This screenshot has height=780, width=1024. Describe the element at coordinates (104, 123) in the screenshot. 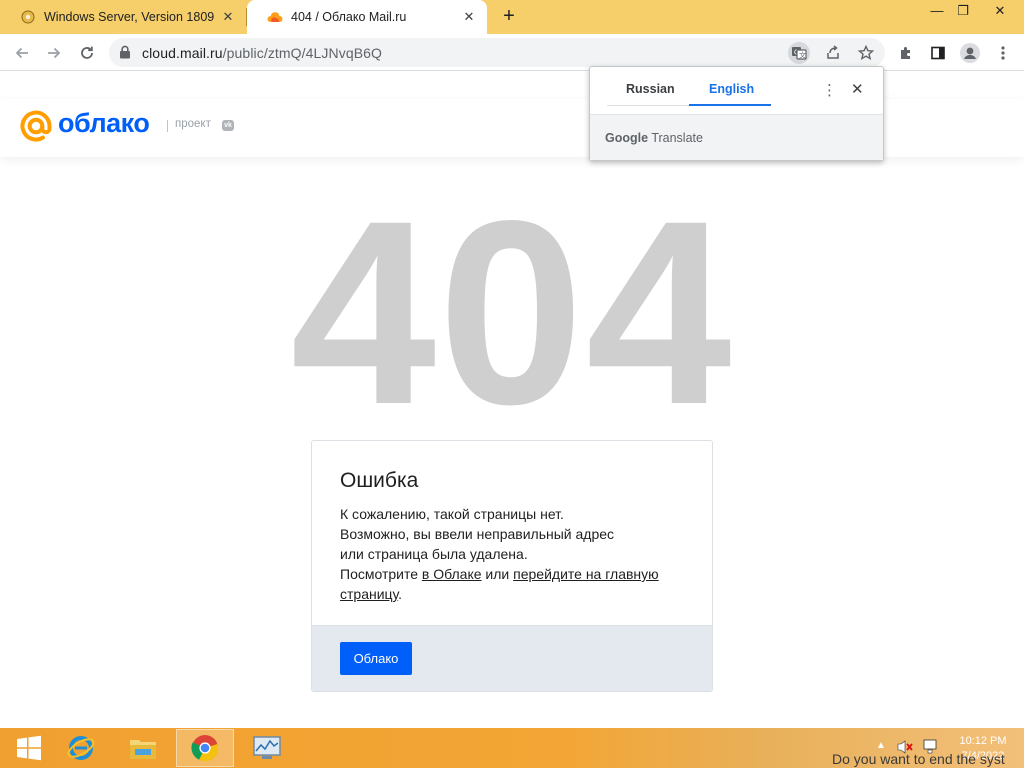

I see `logo-wordmark: облако` at that location.